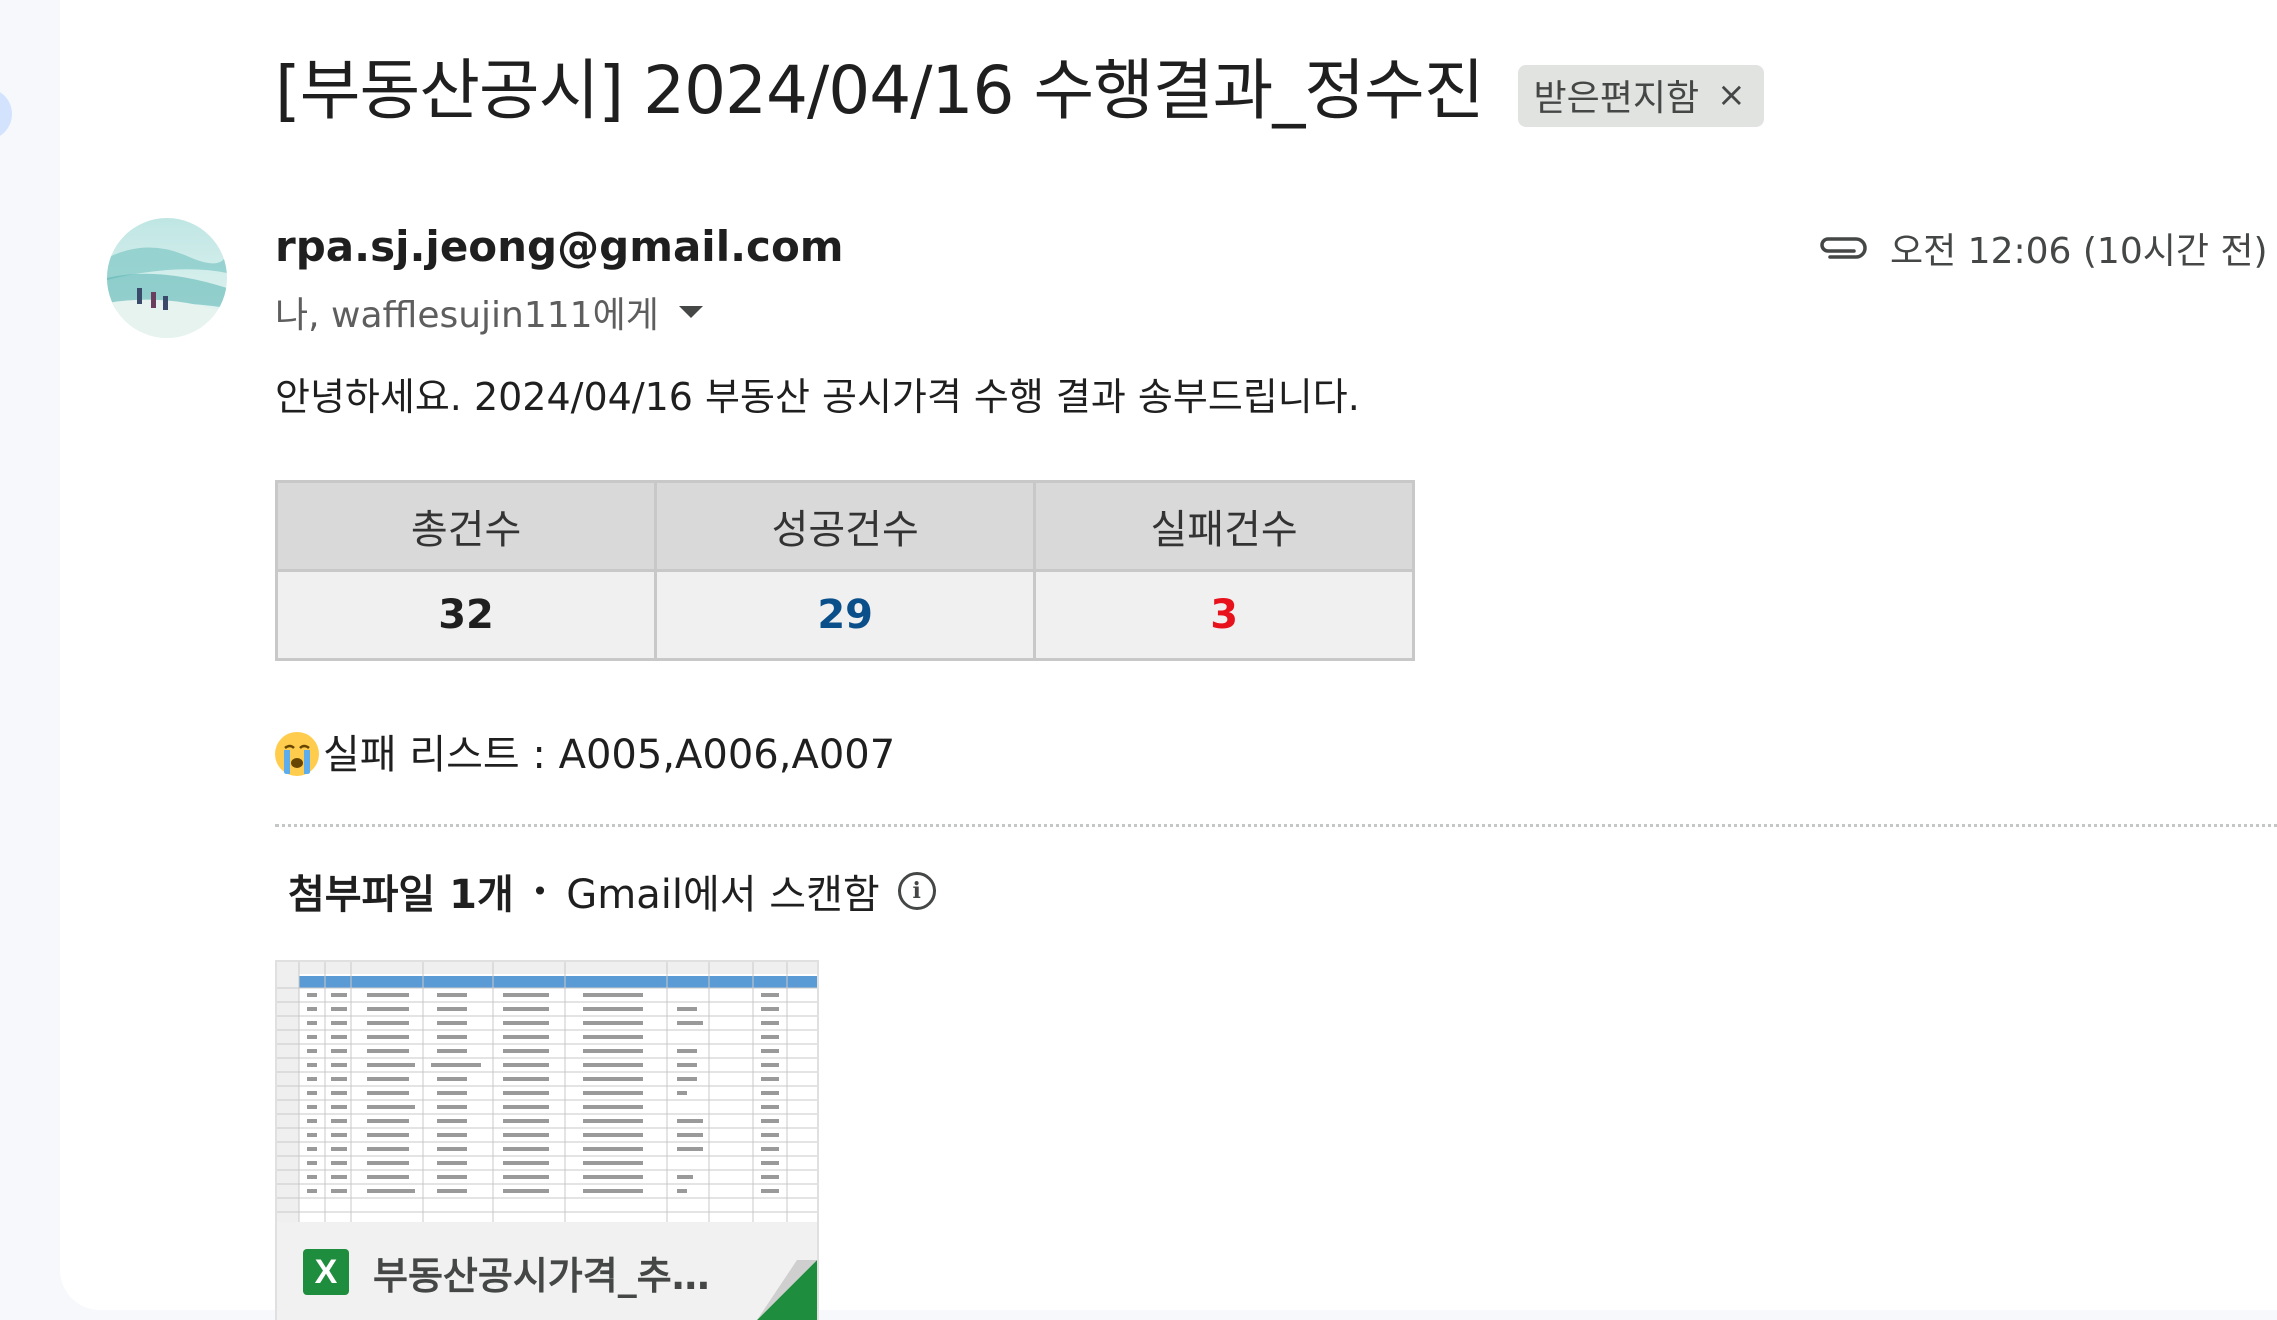 This screenshot has width=2277, height=1320. Describe the element at coordinates (1276, 825) in the screenshot. I see `attachments-divider` at that location.